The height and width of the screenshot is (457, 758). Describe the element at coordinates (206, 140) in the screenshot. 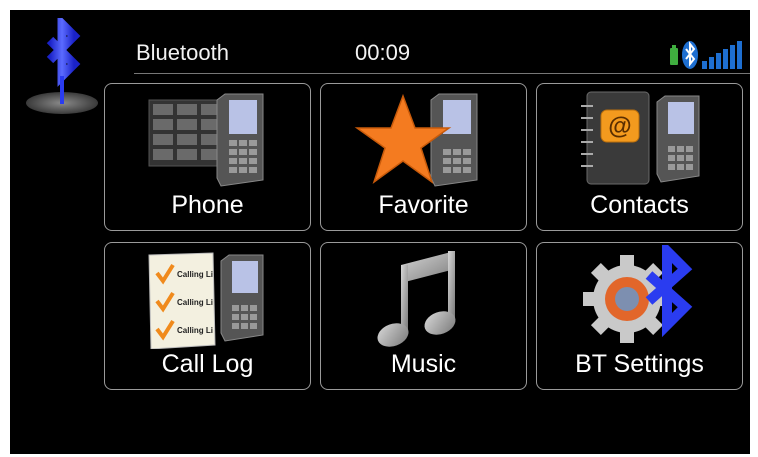

I see `phone-dialpad-icon` at that location.